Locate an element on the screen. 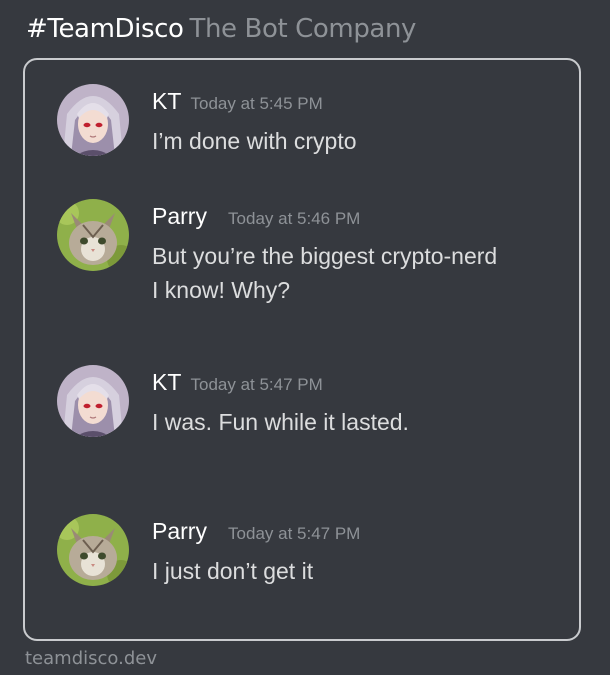 Image resolution: width=610 pixels, height=675 pixels. message-meta: KT Today at 5:45 PM is located at coordinates (237, 101).